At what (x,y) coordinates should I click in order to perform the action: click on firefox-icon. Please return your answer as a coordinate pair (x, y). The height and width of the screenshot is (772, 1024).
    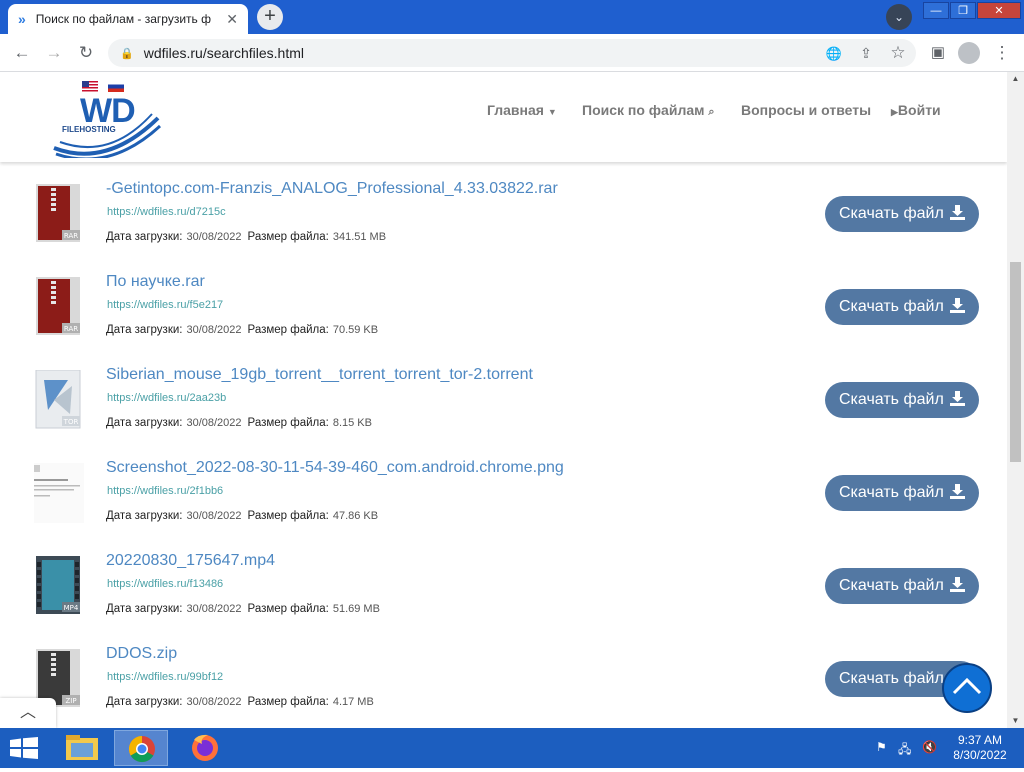
    Looking at the image, I should click on (205, 748).